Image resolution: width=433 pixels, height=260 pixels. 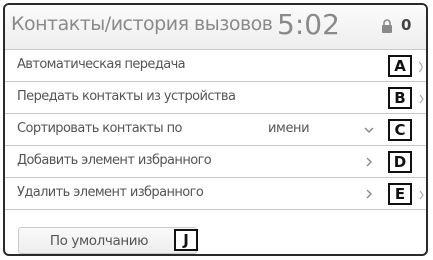 I want to click on sort-contacts-item: Сортировать контакты по имени C, so click(x=215, y=129).